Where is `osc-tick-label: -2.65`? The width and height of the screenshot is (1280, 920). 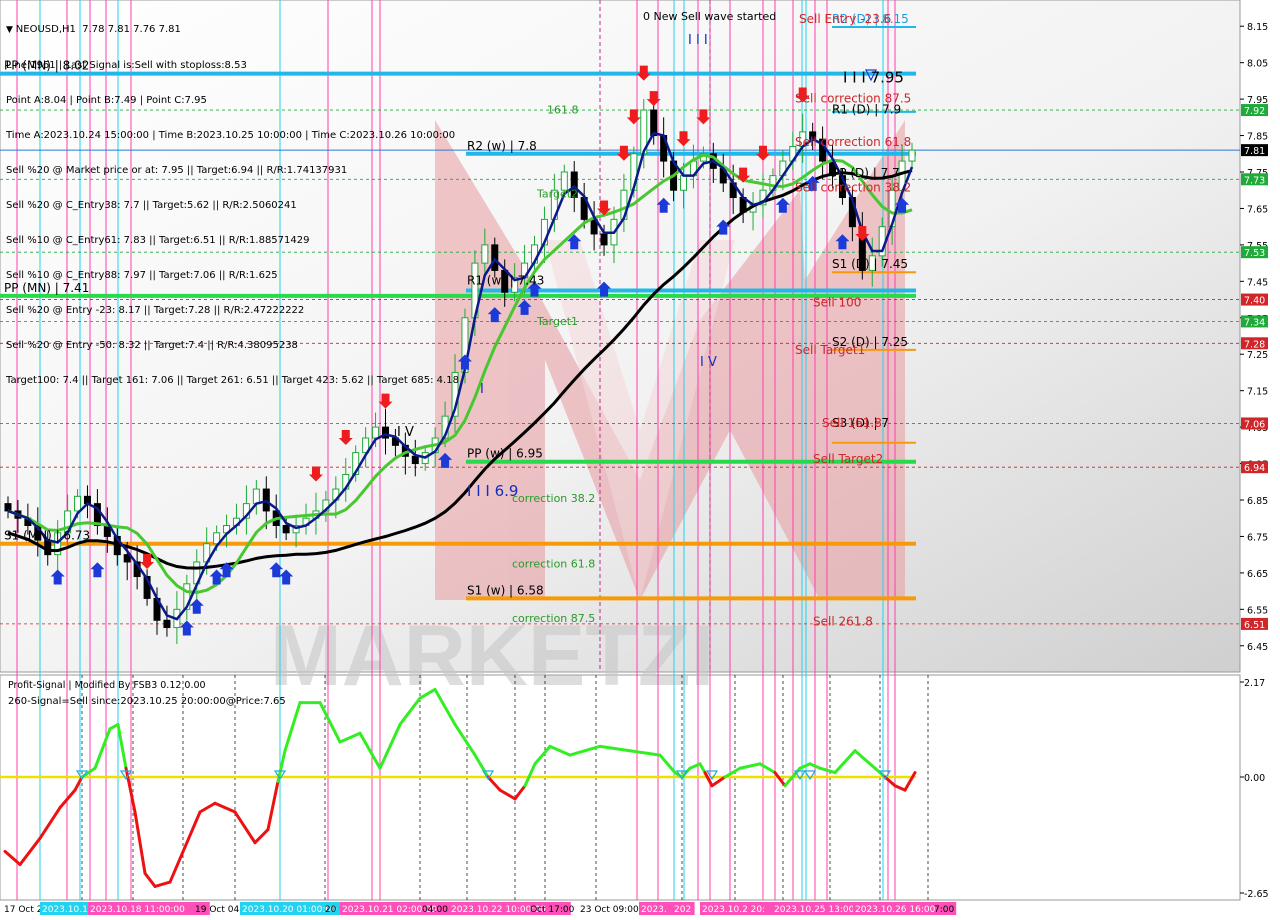 osc-tick-label: -2.65 is located at coordinates (1256, 894).